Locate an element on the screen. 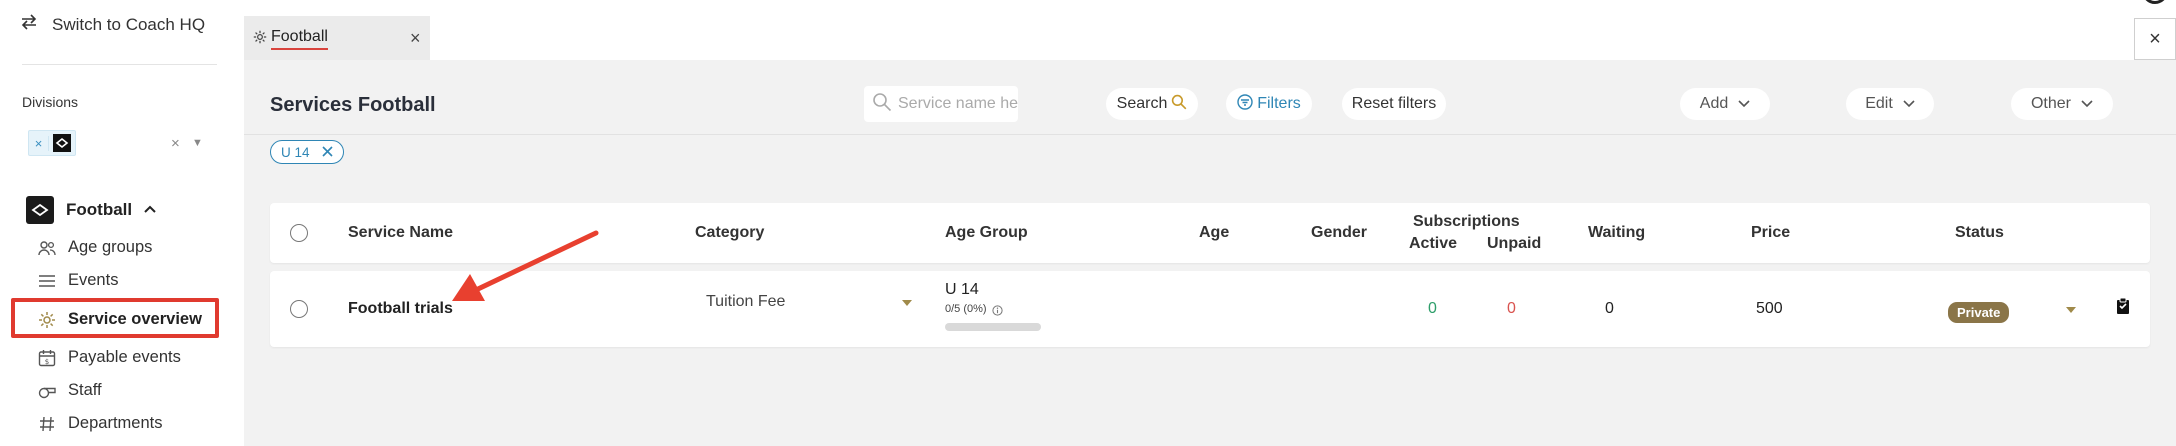  reset-filters-label: Reset filters is located at coordinates (1394, 103).